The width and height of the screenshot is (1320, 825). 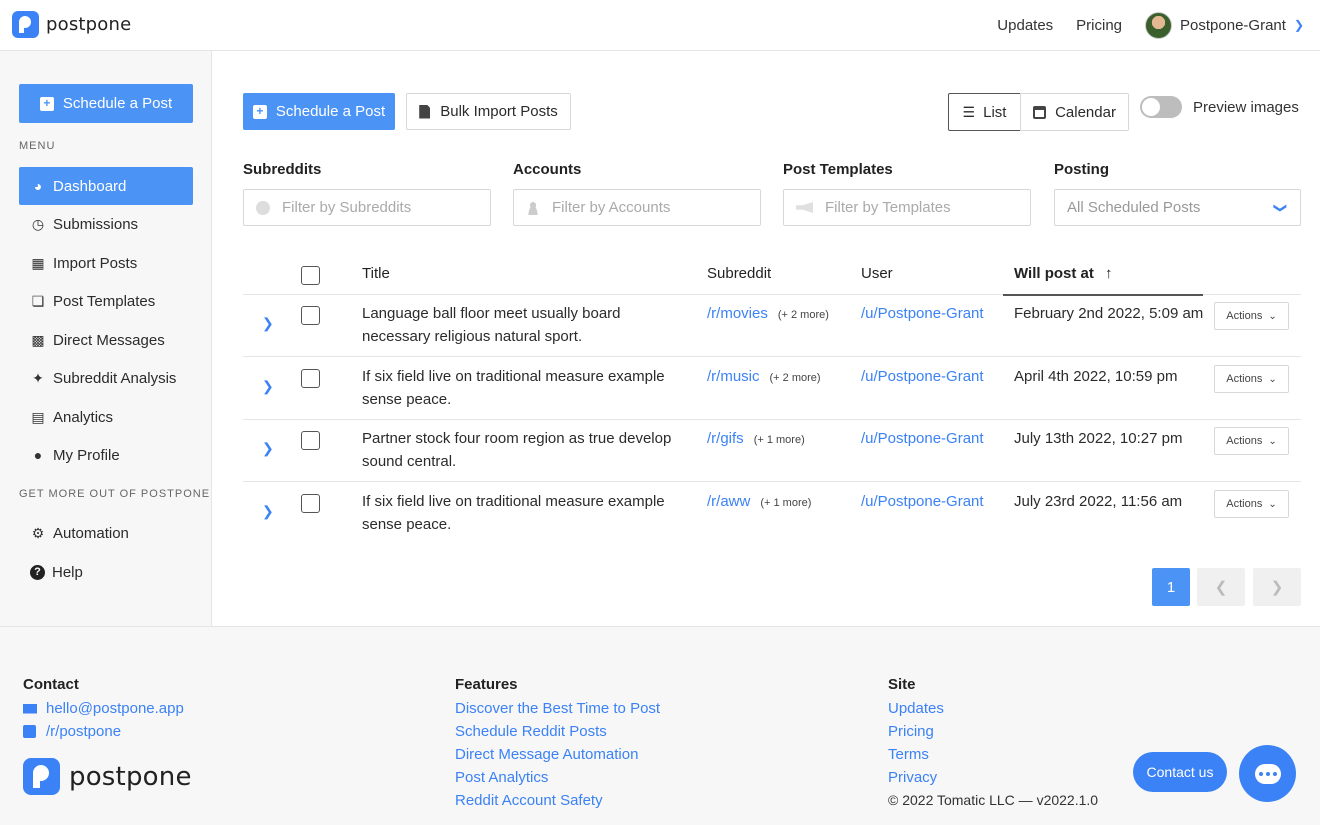 I want to click on view-list-button: ☰ List, so click(x=984, y=112).